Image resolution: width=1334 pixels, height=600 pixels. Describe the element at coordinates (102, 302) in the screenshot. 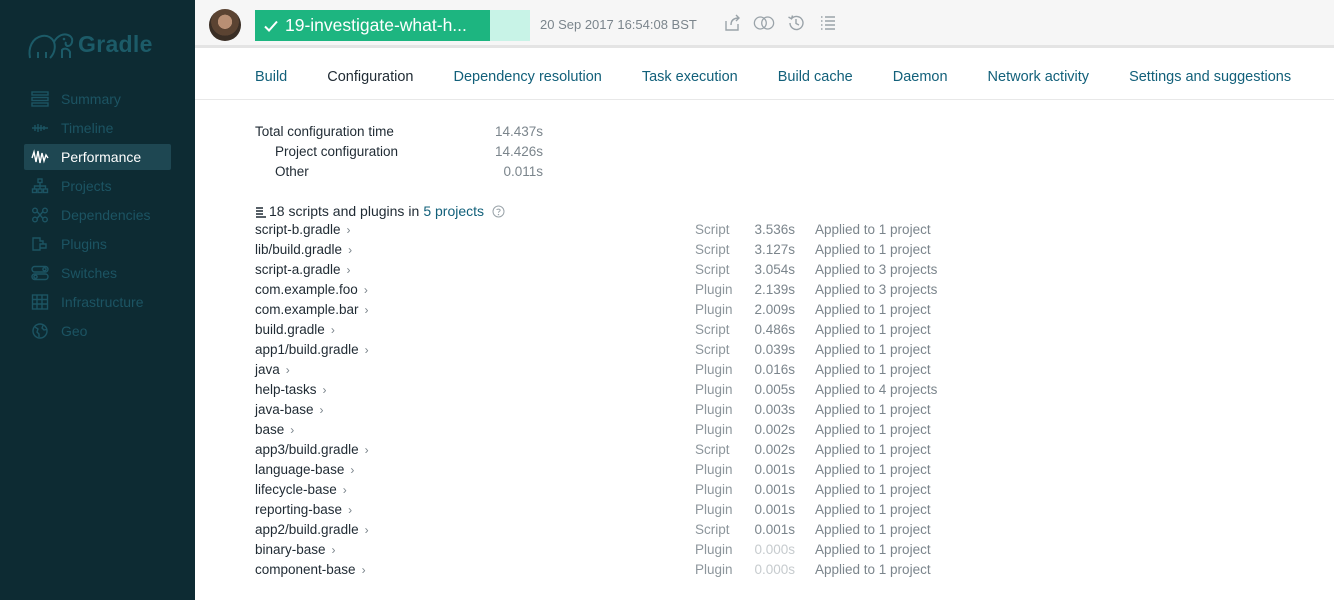

I see `sidebar-item-label: Infrastructure` at that location.